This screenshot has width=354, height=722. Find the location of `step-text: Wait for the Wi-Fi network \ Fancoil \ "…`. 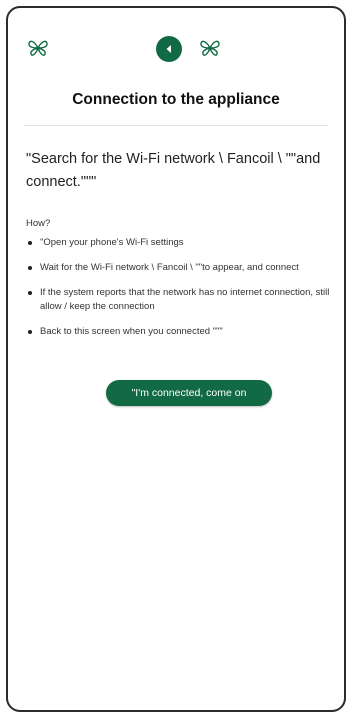

step-text: Wait for the Wi-Fi network \ Fancoil \ "… is located at coordinates (169, 267).